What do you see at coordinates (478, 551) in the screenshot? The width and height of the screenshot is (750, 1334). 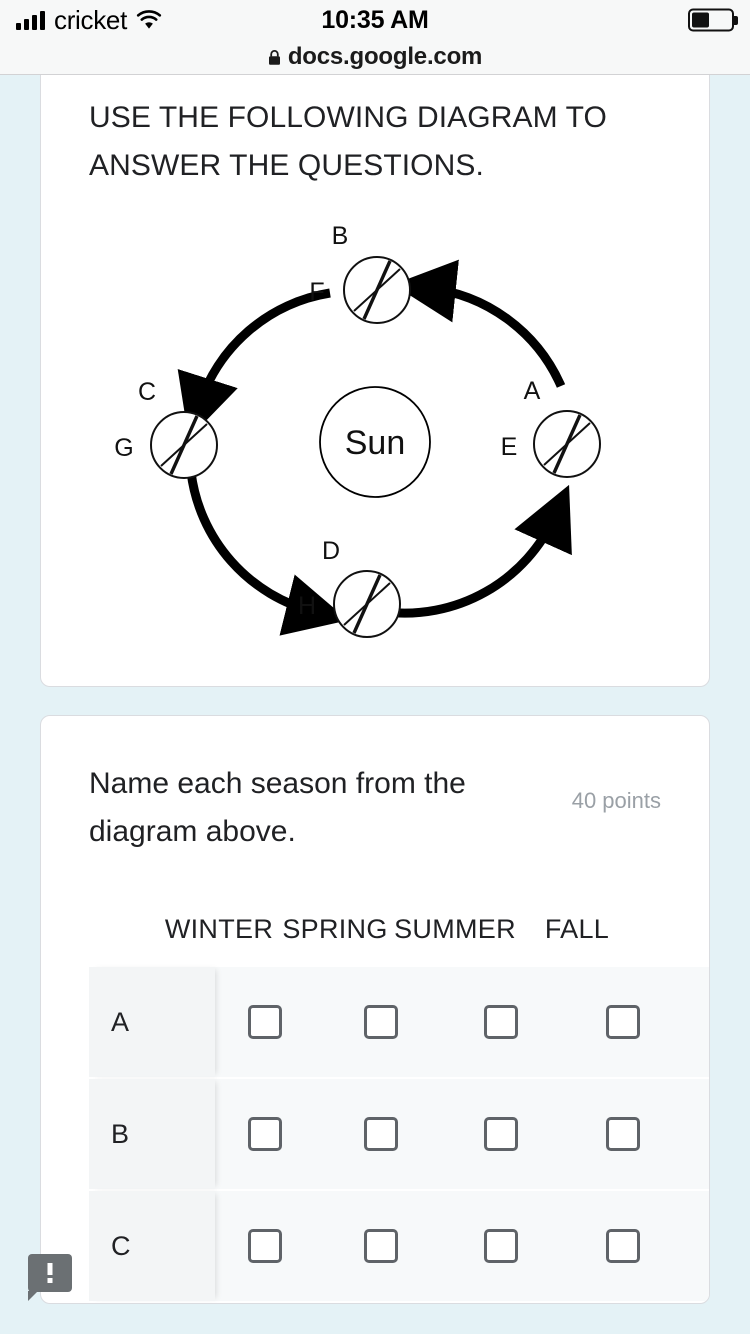 I see `arrow-bottom-to-right` at bounding box center [478, 551].